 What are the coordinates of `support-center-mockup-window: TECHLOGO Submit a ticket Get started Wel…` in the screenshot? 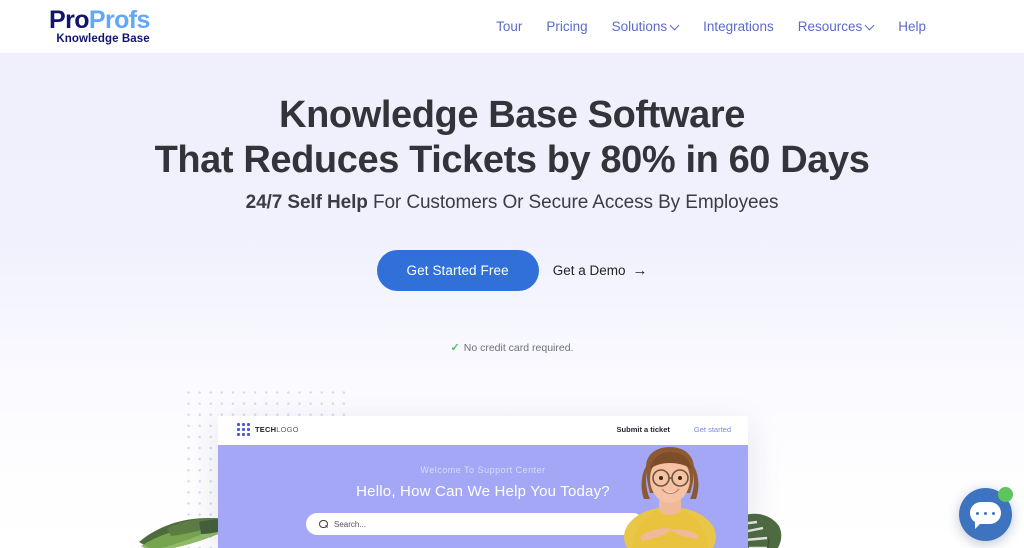 It's located at (483, 482).